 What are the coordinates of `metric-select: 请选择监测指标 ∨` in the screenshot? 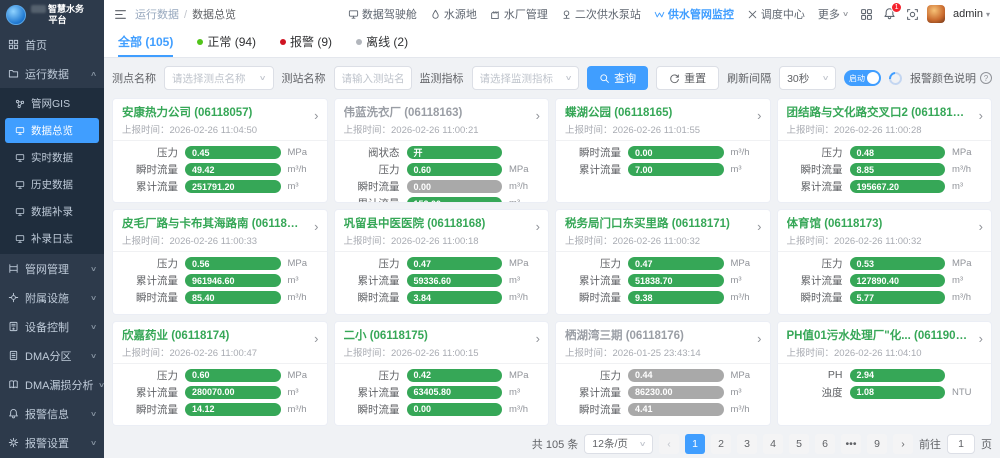 It's located at (525, 78).